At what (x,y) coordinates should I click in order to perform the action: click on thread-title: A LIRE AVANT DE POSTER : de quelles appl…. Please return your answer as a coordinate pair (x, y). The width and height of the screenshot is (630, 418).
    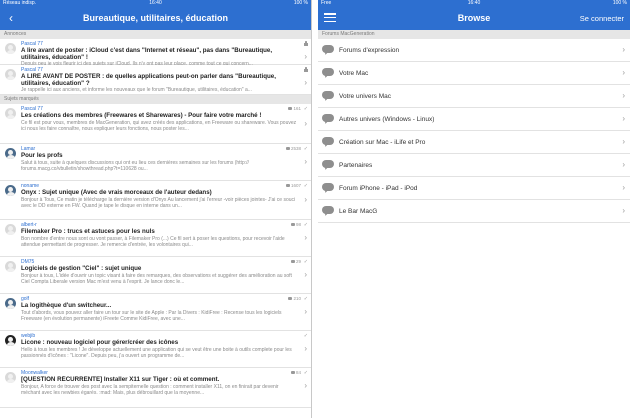
    Looking at the image, I should click on (148, 80).